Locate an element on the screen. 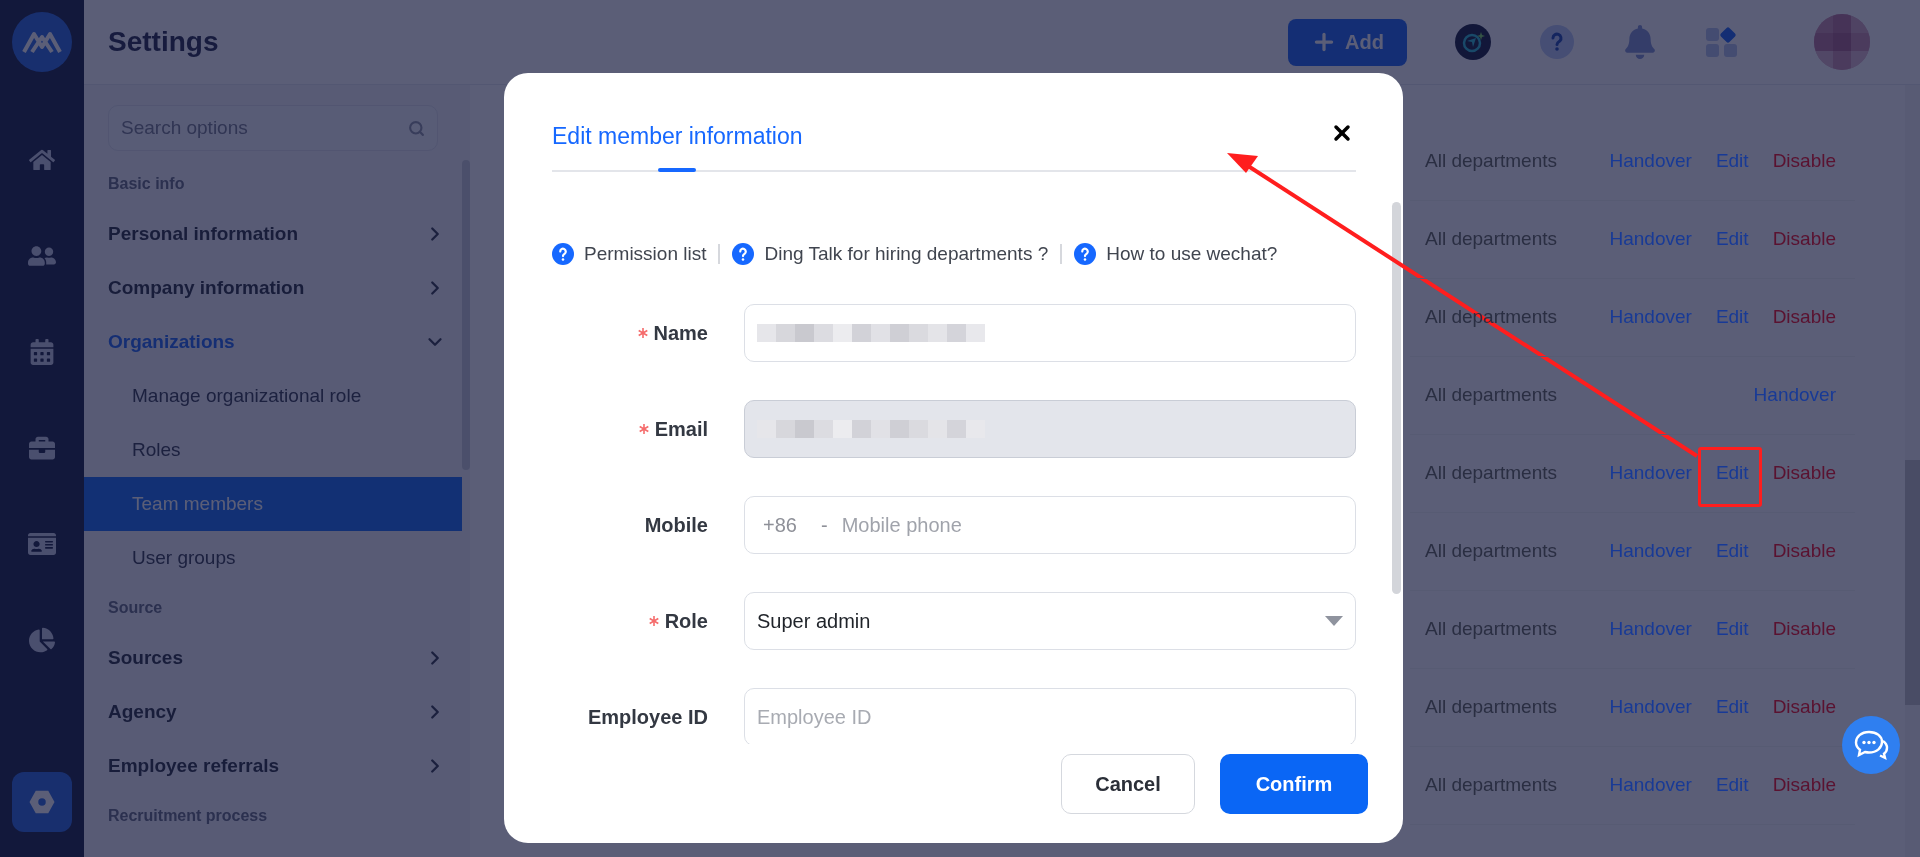  help-link: How to use wechat? is located at coordinates (1192, 253).